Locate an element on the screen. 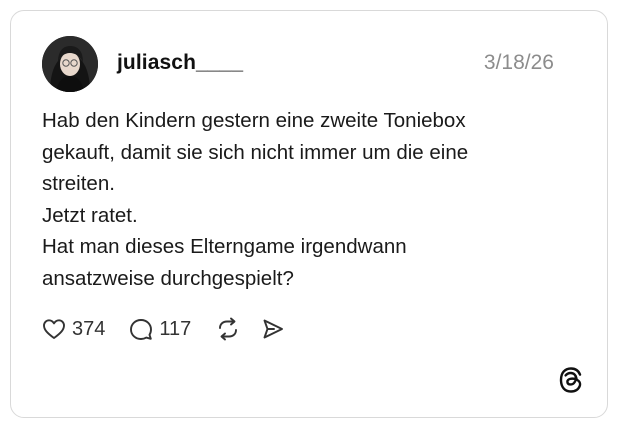 This screenshot has height=430, width=620. post-text-line: streiten. is located at coordinates (78, 183).